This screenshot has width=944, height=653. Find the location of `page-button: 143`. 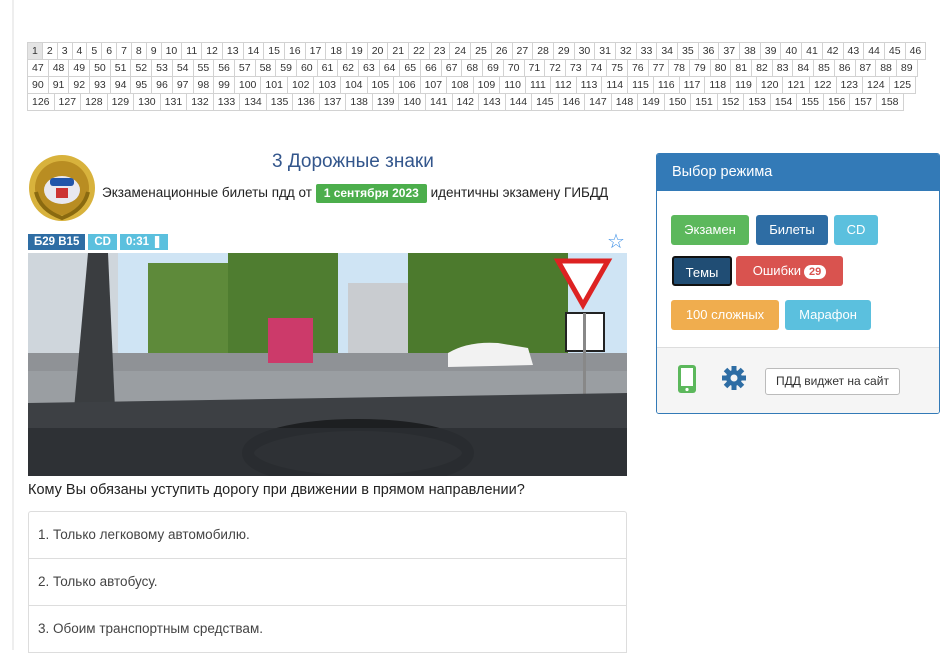

page-button: 143 is located at coordinates (492, 102).